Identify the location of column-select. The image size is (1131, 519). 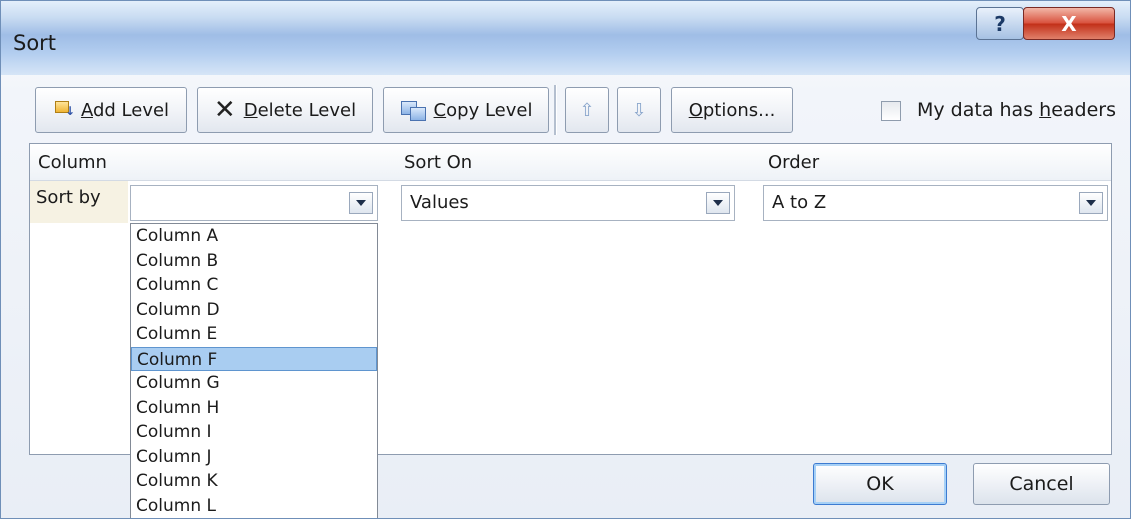
(254, 203).